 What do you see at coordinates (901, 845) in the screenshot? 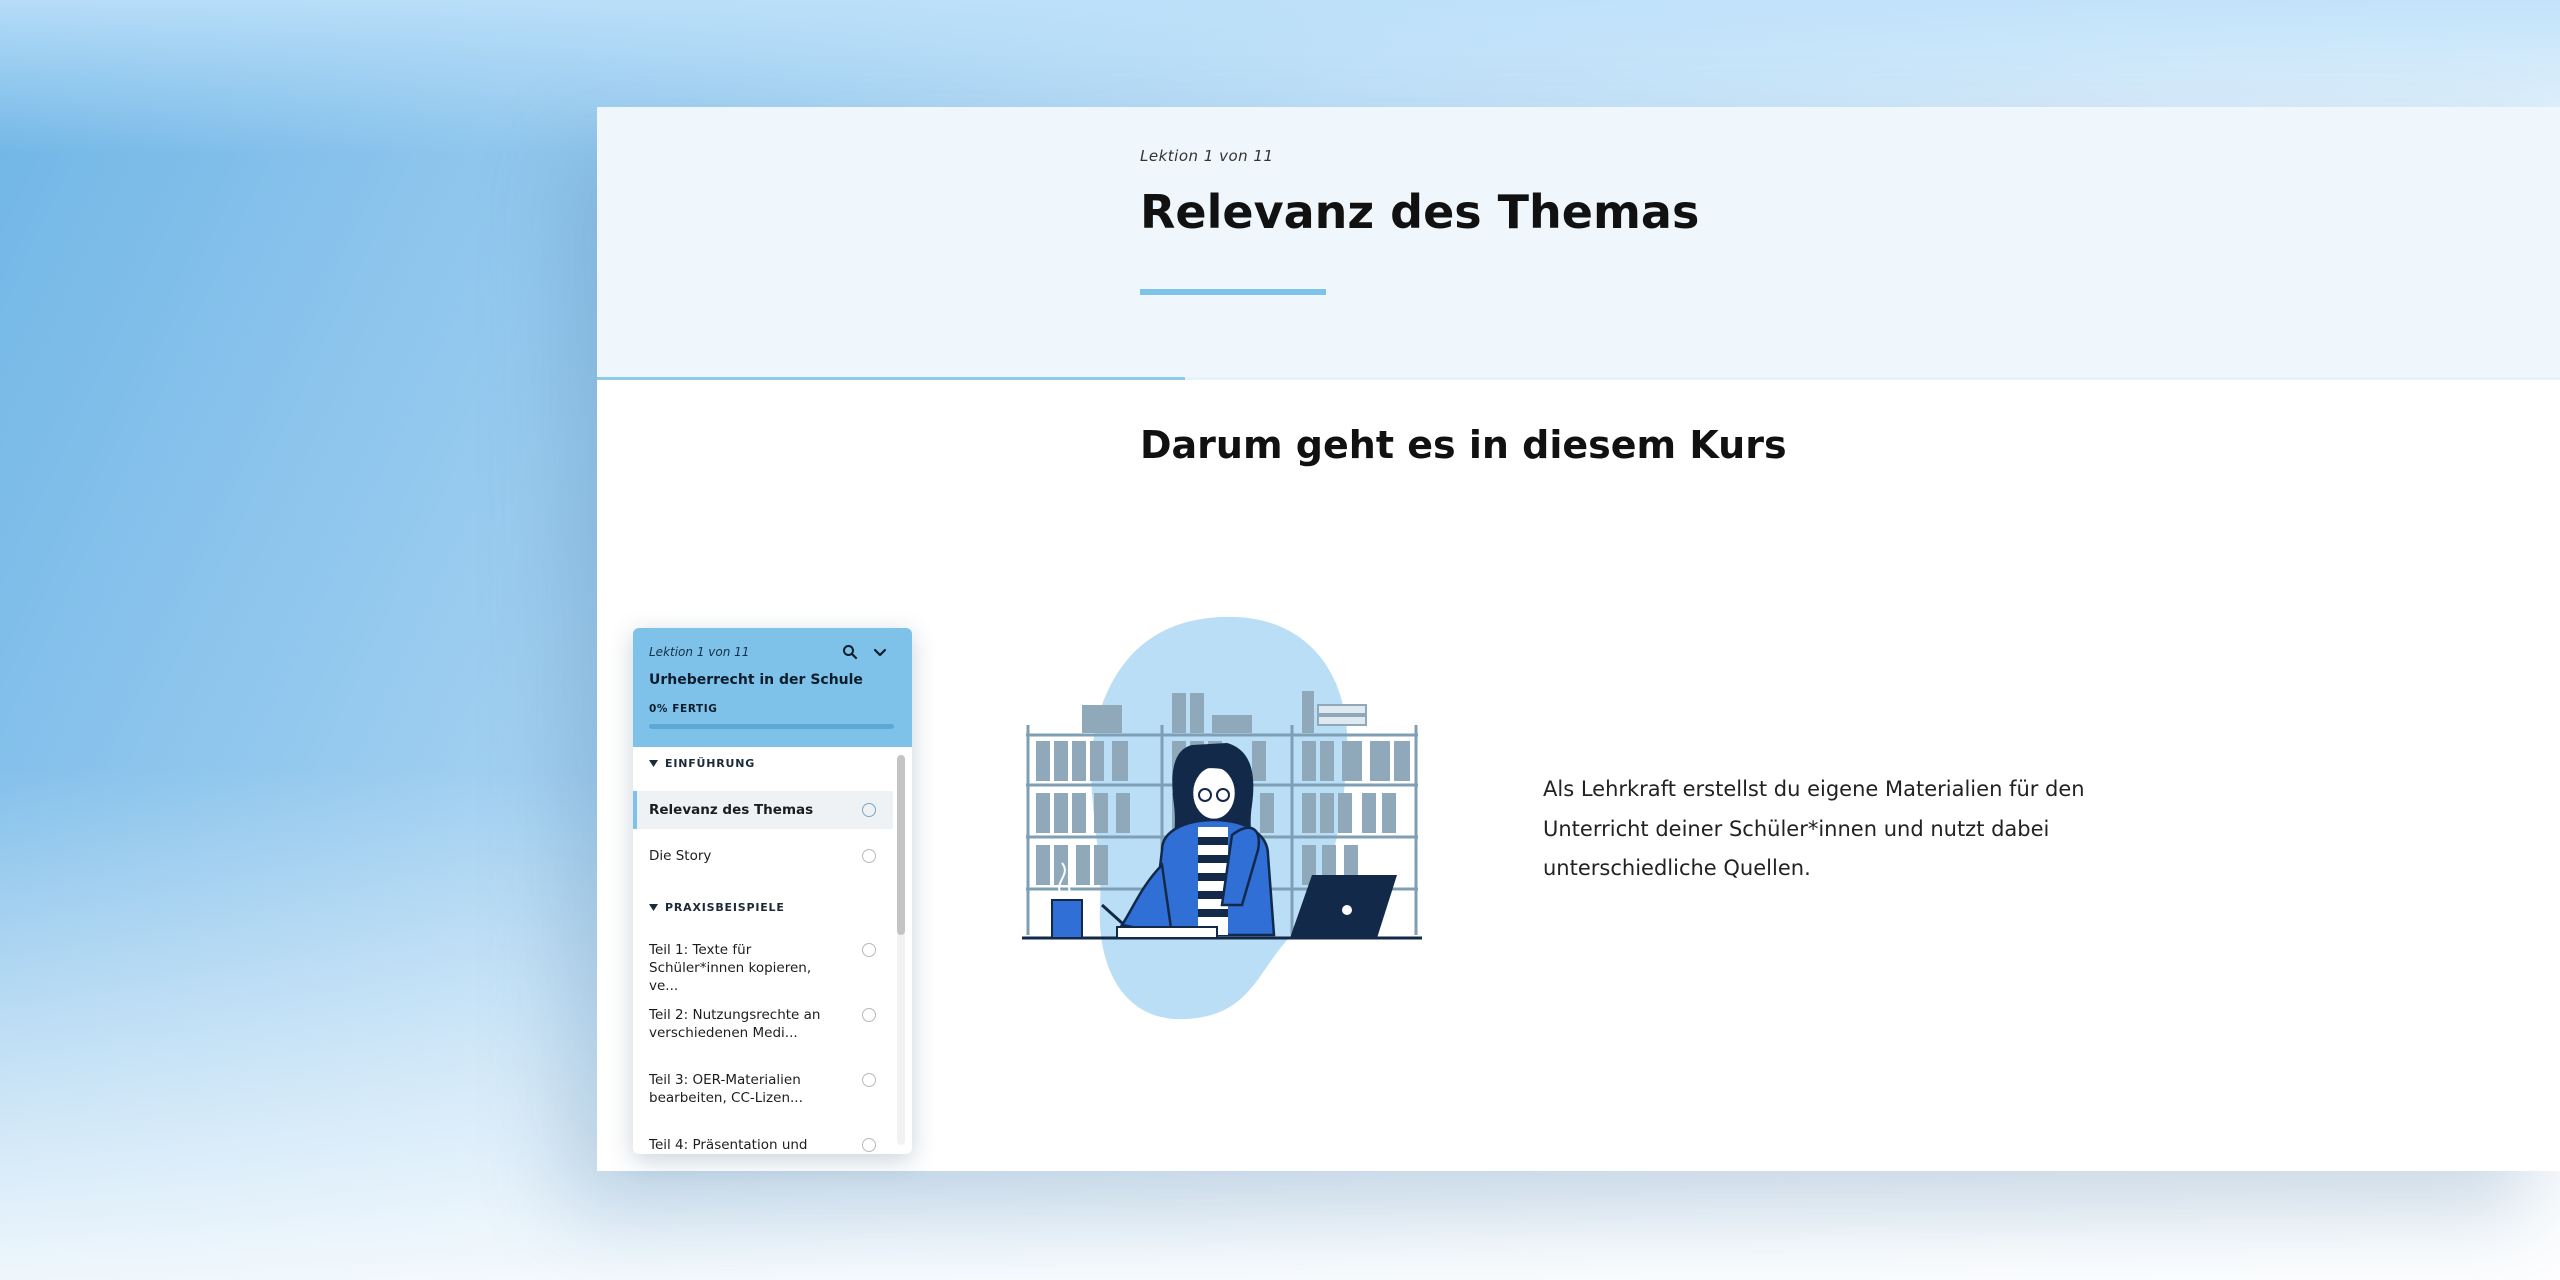
I see `nav-scrollbar-thumb` at bounding box center [901, 845].